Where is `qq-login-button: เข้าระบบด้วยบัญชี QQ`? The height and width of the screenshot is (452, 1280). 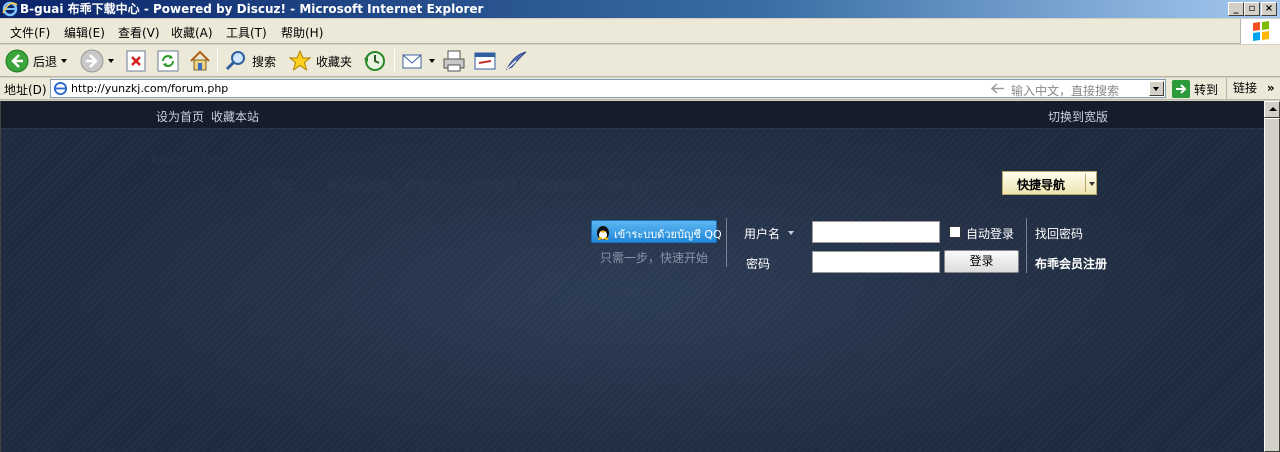 qq-login-button: เข้าระบบด้วยบัญชี QQ is located at coordinates (656, 231).